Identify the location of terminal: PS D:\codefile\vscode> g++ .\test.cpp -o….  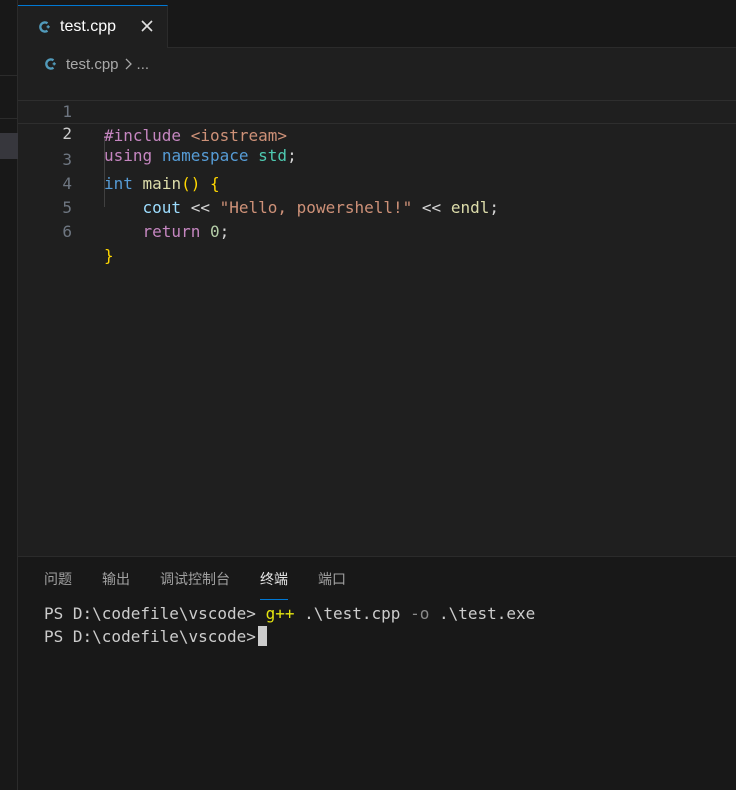
(289, 625).